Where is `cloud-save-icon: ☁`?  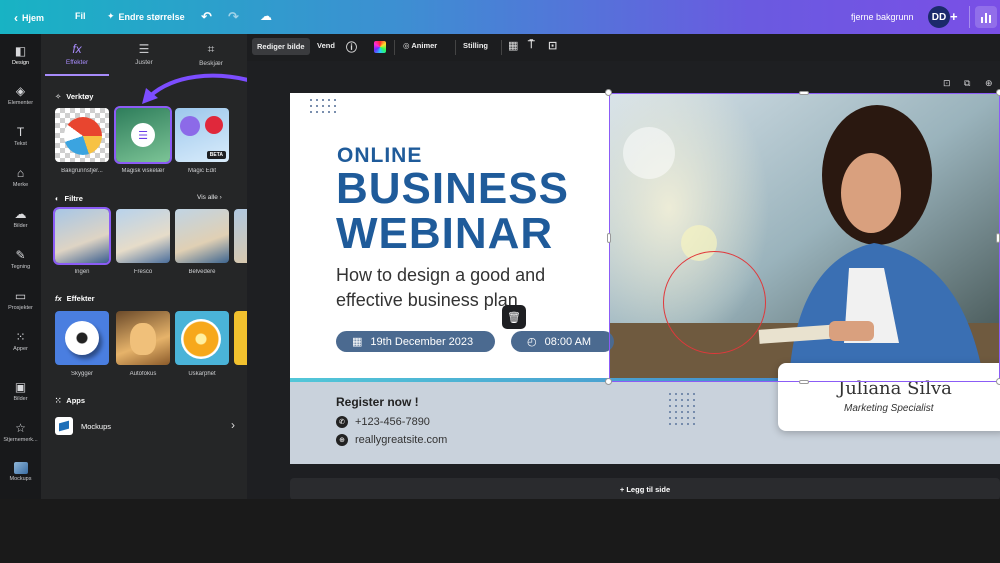 cloud-save-icon: ☁ is located at coordinates (266, 16).